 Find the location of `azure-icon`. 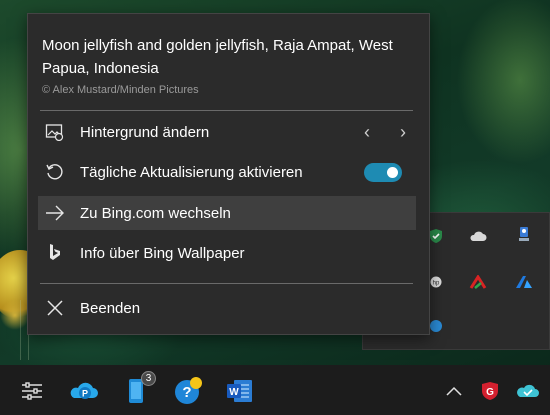

azure-icon is located at coordinates (524, 282).